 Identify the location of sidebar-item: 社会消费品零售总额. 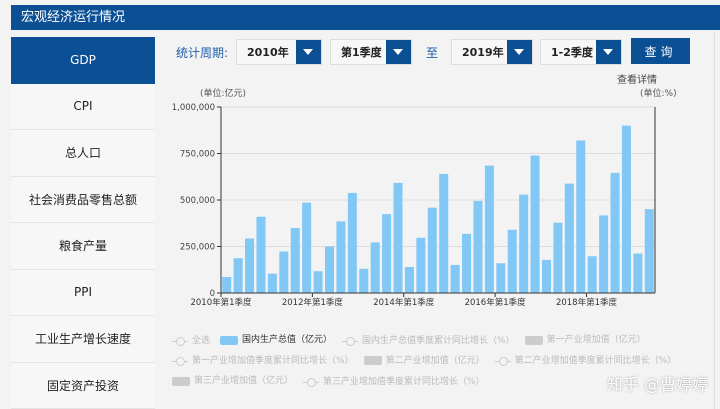
(83, 199).